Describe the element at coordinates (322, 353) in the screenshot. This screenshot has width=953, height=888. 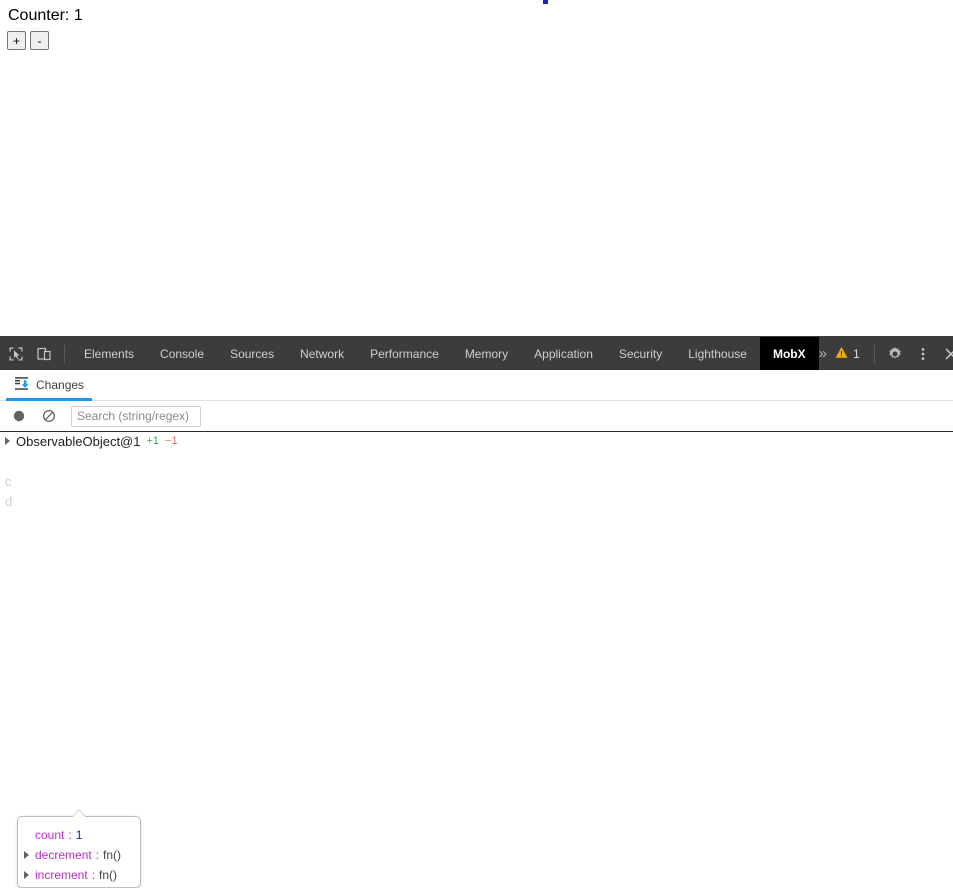
I see `tab-network: Network` at that location.